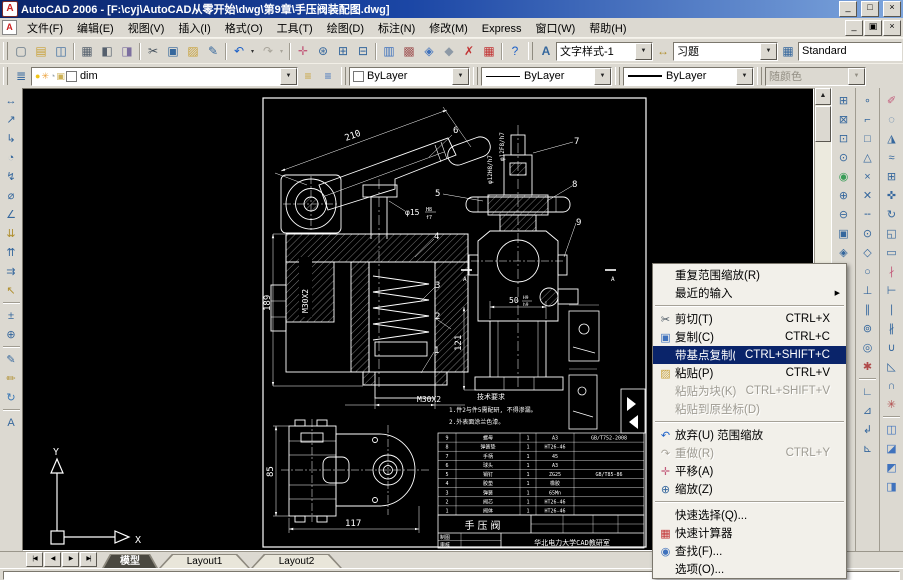 This screenshot has width=903, height=580. I want to click on tab-nav-button-3: ▶|, so click(88, 559).